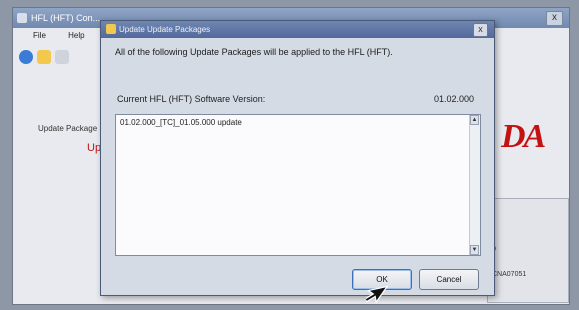  I want to click on version-label: Current HFL (HFT) Software Version:, so click(191, 99).